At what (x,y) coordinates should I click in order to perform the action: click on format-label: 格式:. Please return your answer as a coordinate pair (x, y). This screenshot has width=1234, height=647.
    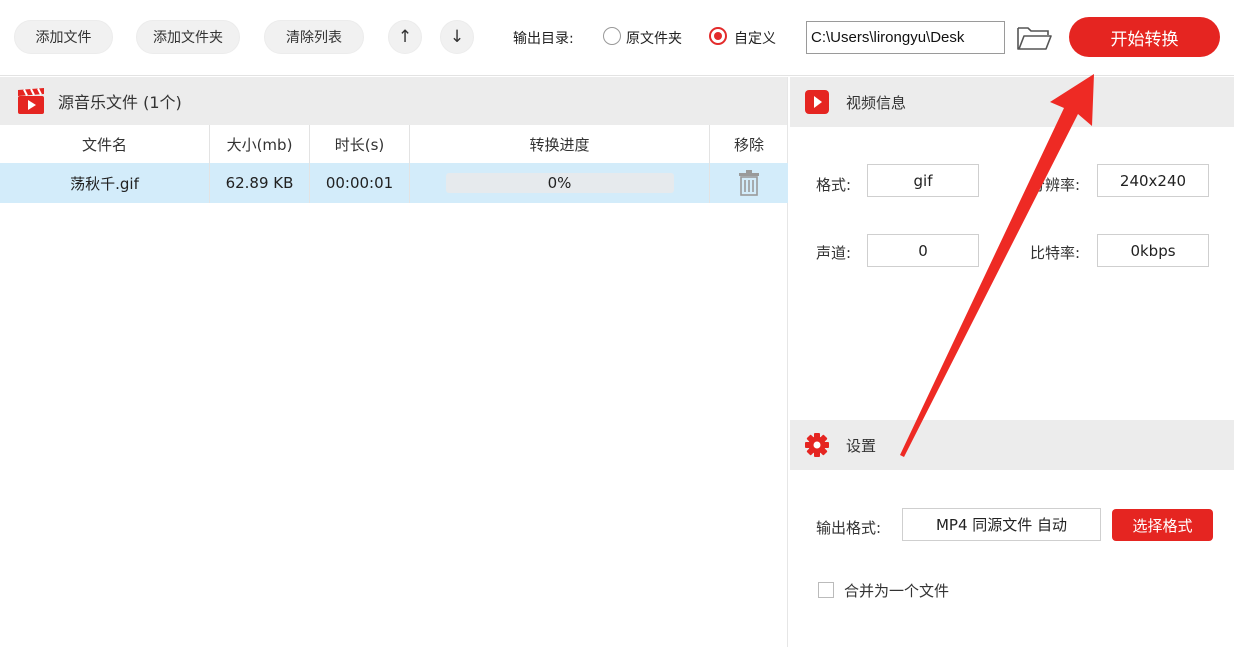
    Looking at the image, I should click on (834, 185).